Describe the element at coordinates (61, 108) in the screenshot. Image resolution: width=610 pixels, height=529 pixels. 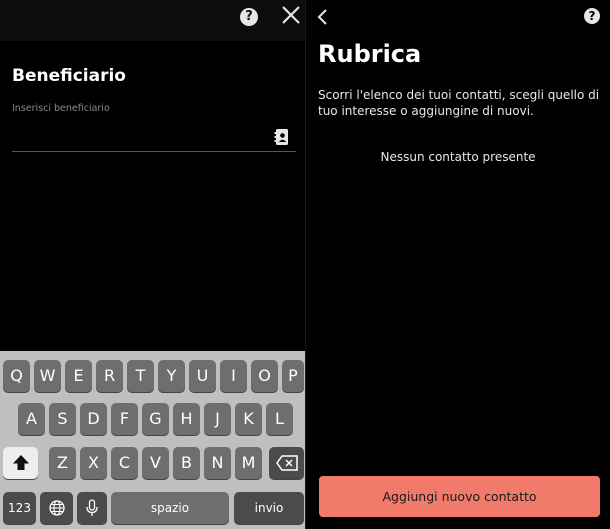
I see `beneficiary-input-placeholder: Inserisci beneficiario` at that location.